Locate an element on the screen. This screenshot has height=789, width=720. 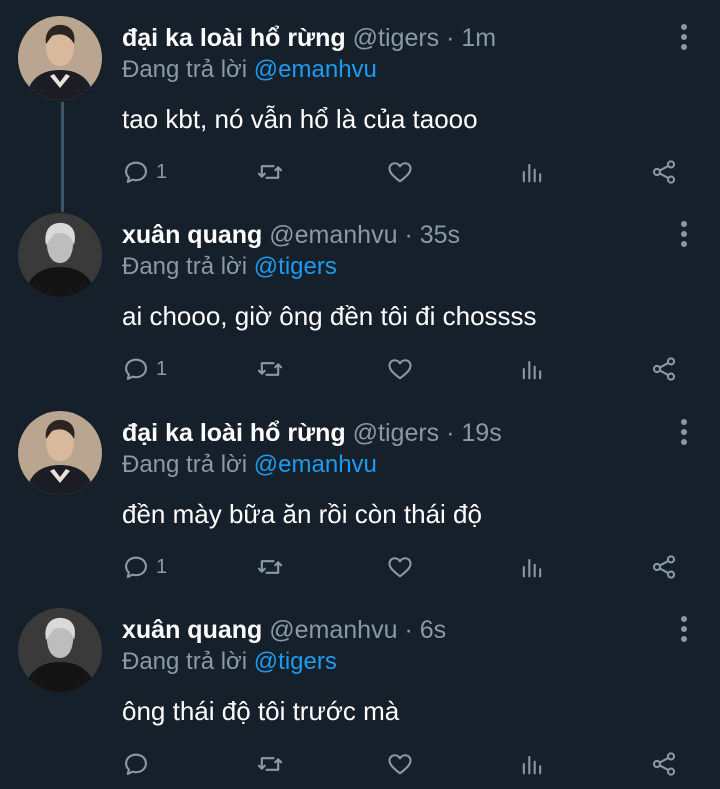
tweet-text: ông thái độ tôi trước mà is located at coordinates (261, 711).